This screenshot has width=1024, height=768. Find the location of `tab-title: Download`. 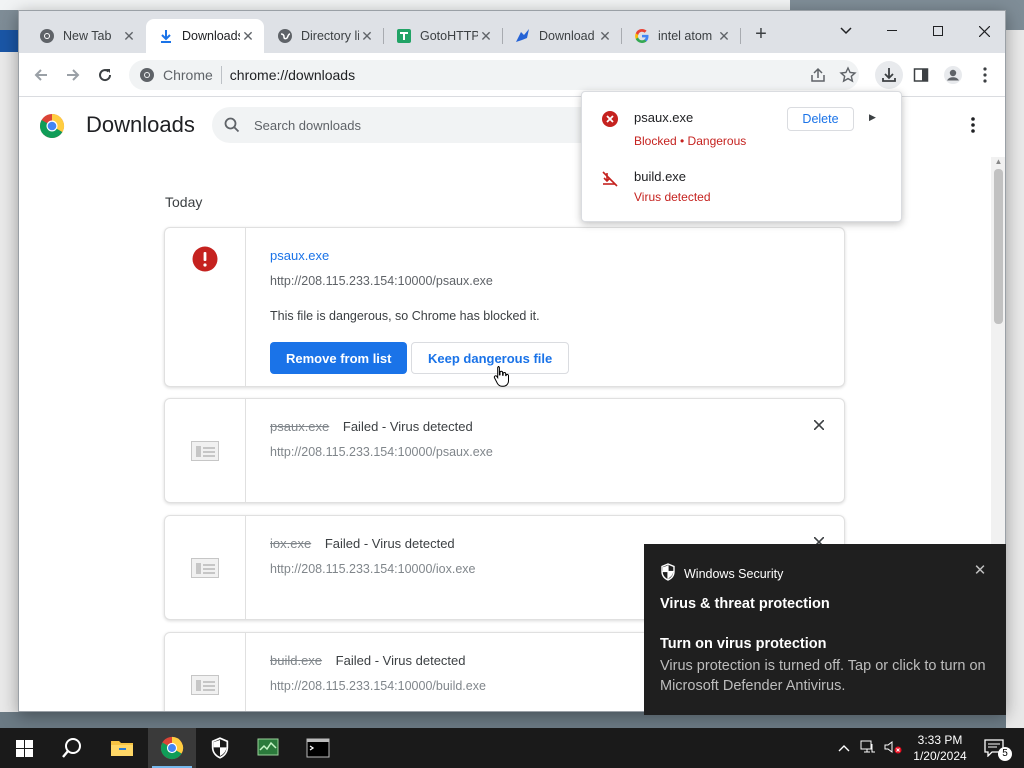

tab-title: Download is located at coordinates (567, 36).